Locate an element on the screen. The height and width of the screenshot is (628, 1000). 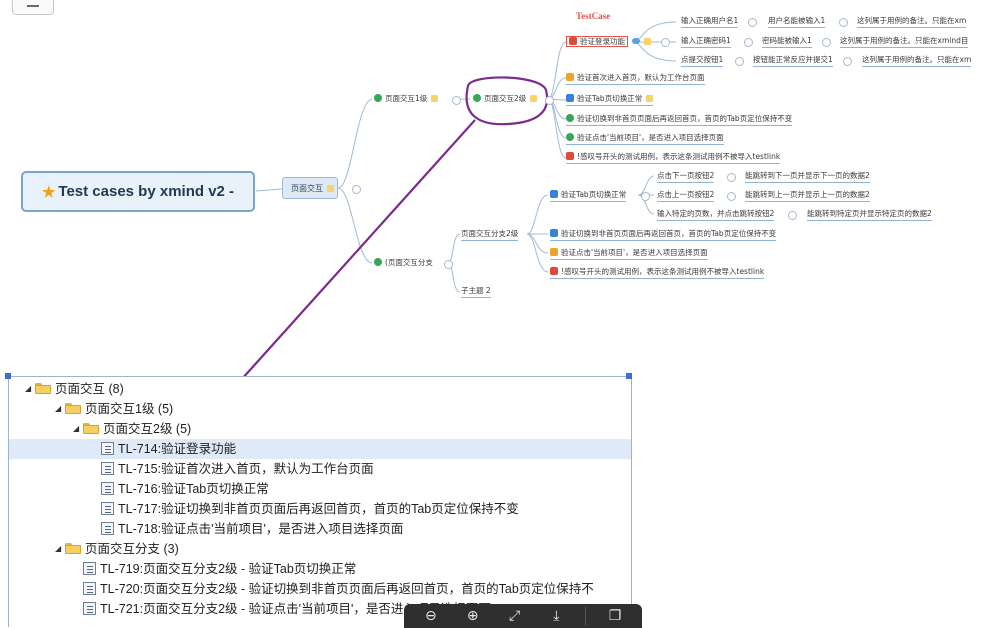
mindmap-login-case: 验证登录功能 is located at coordinates (608, 41).